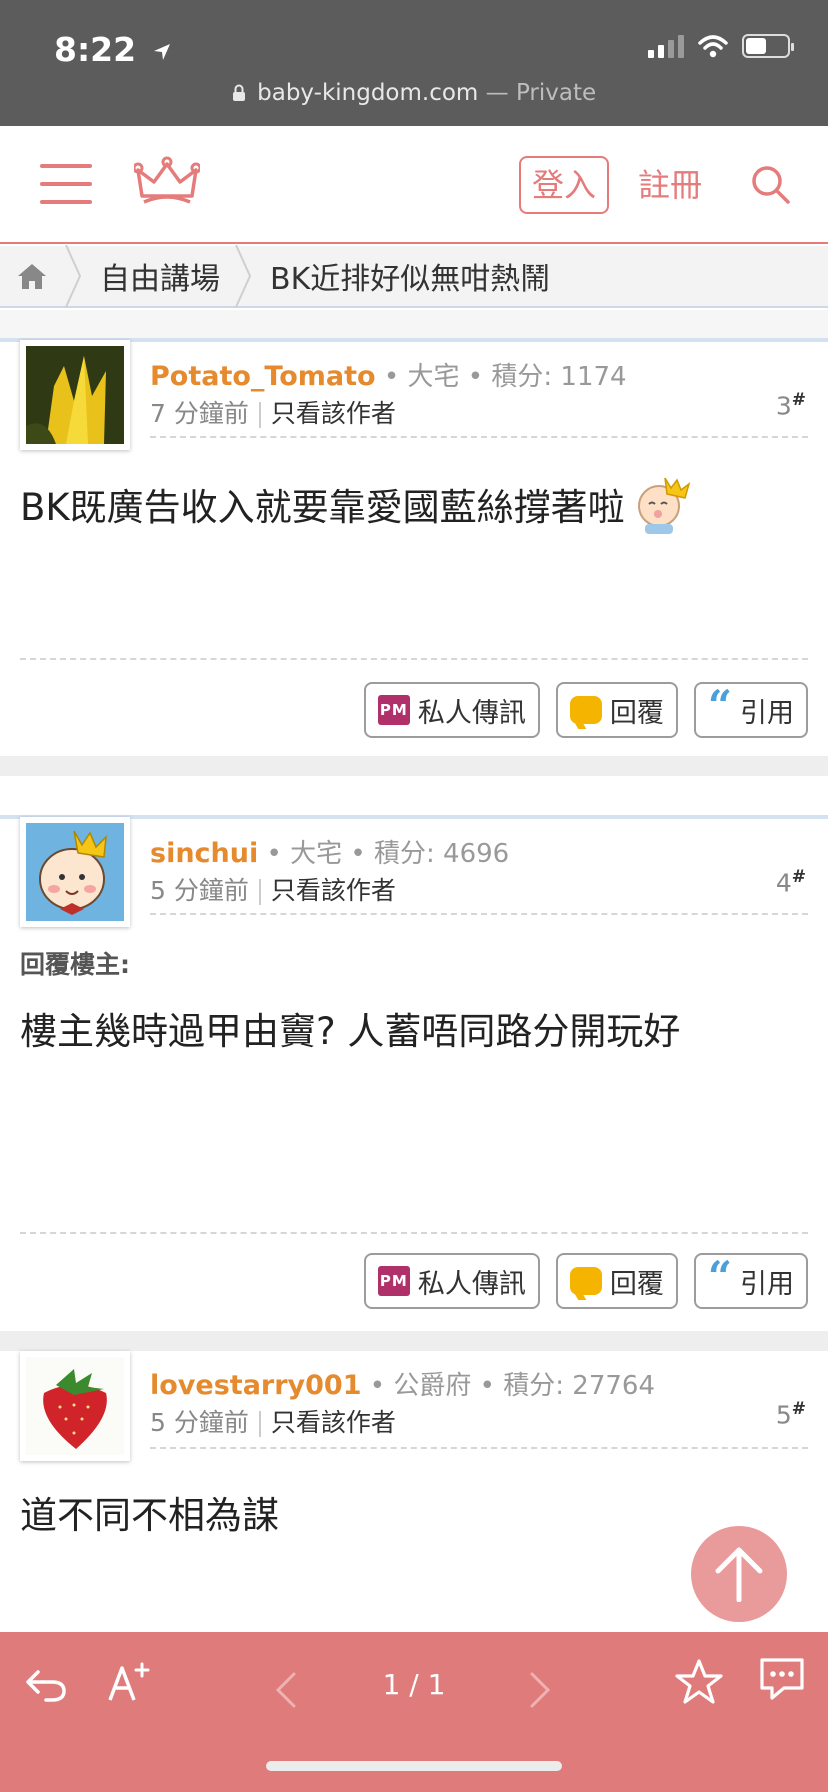  I want to click on post-content: 樓主幾時過甲由竇? 人蓄唔同路分開玩好, so click(350, 1031).